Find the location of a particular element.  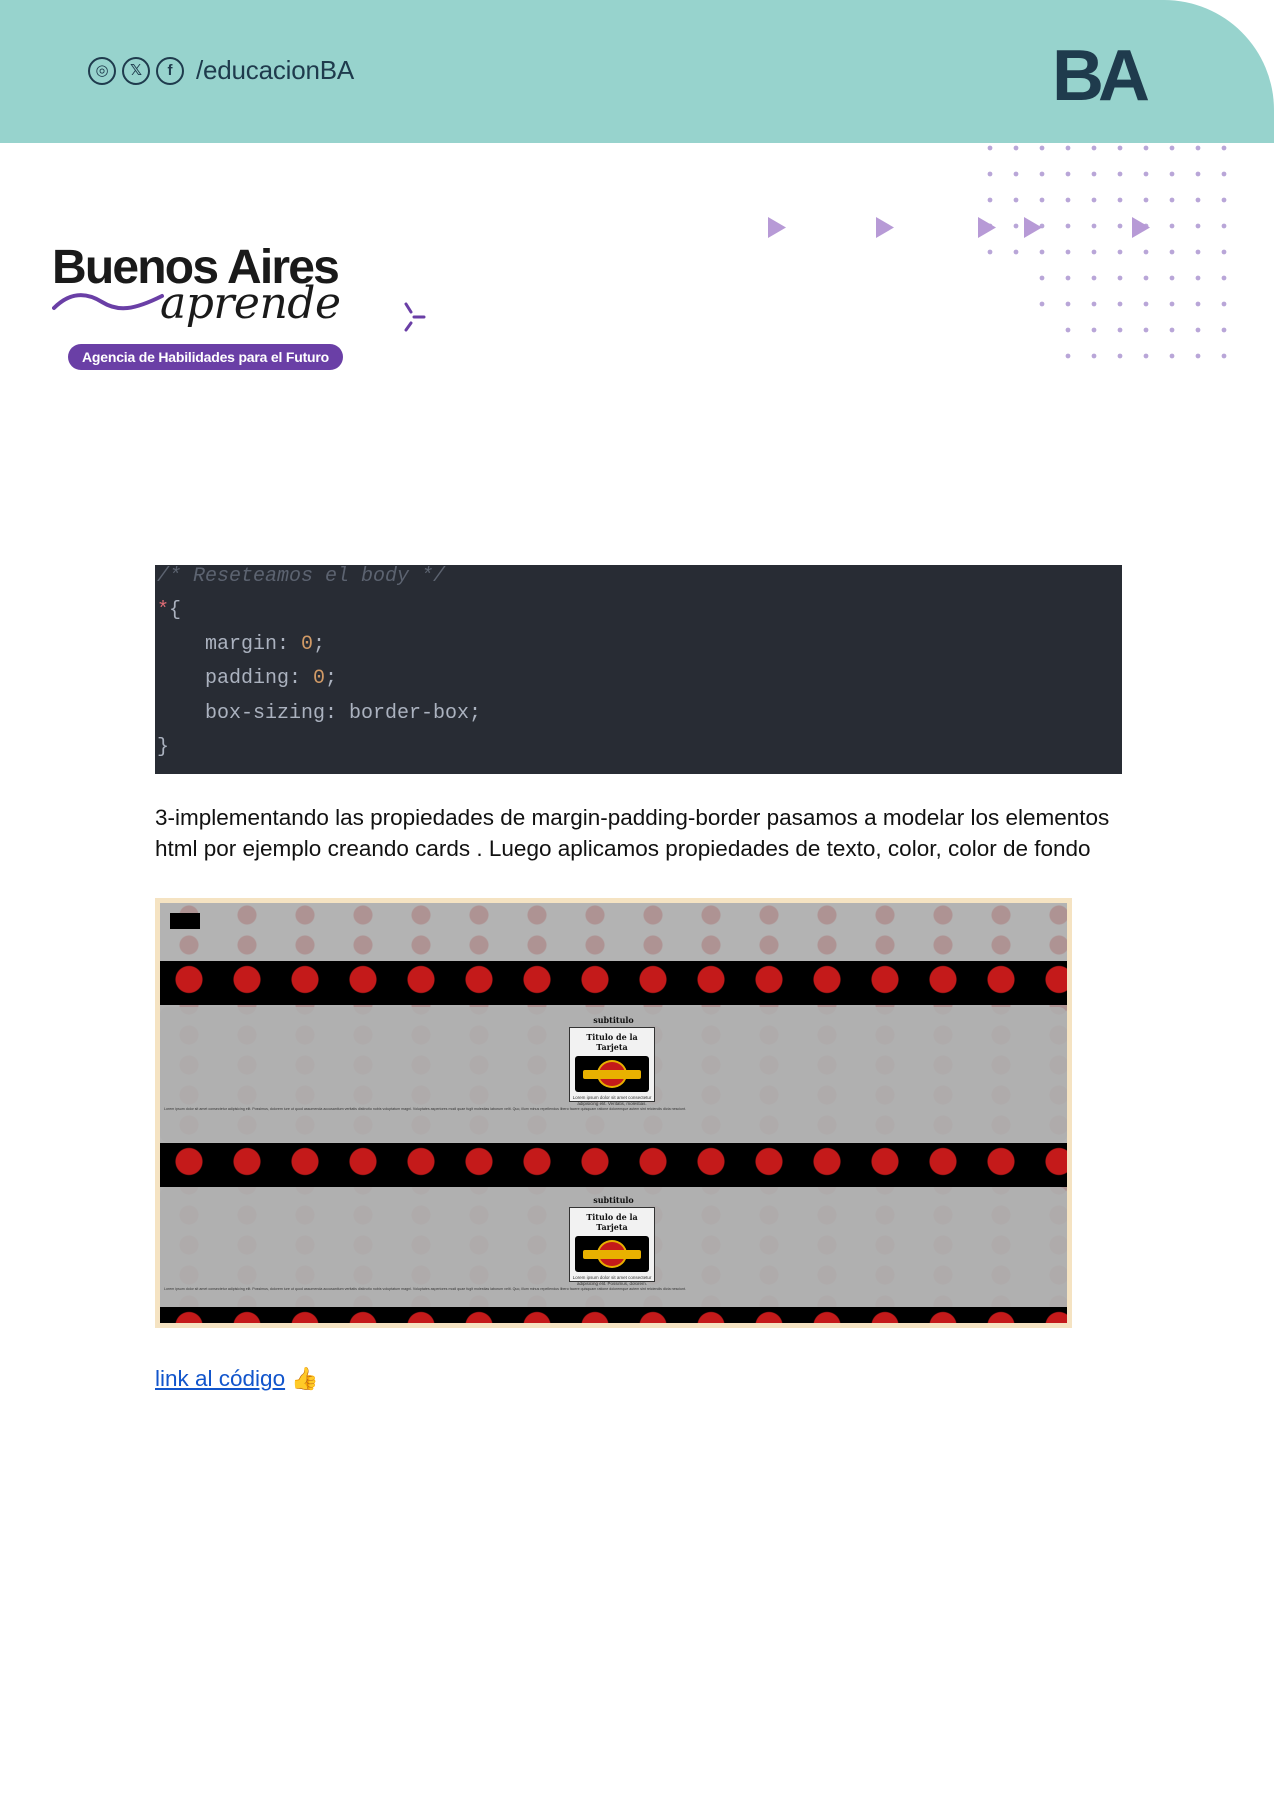

mini-logo-image is located at coordinates (185, 921).